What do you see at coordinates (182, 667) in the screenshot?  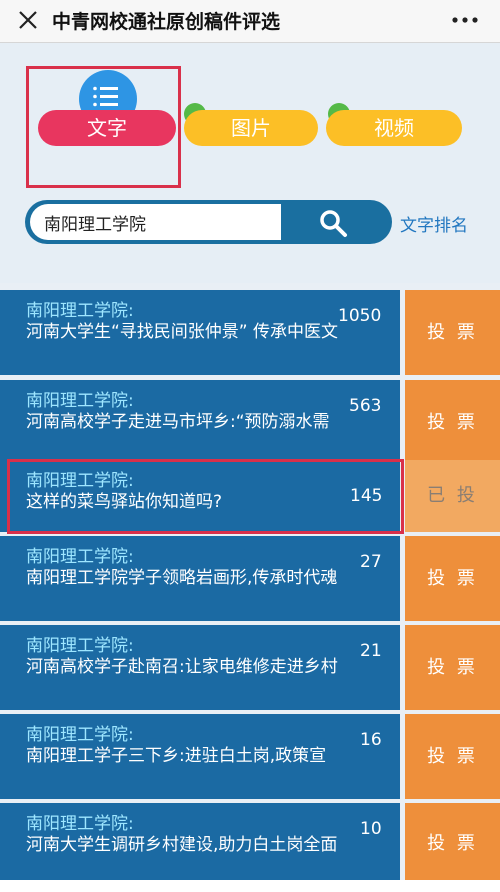 I see `article-headline: 河南高校学子赴南召:让家电维修走进乡村` at bounding box center [182, 667].